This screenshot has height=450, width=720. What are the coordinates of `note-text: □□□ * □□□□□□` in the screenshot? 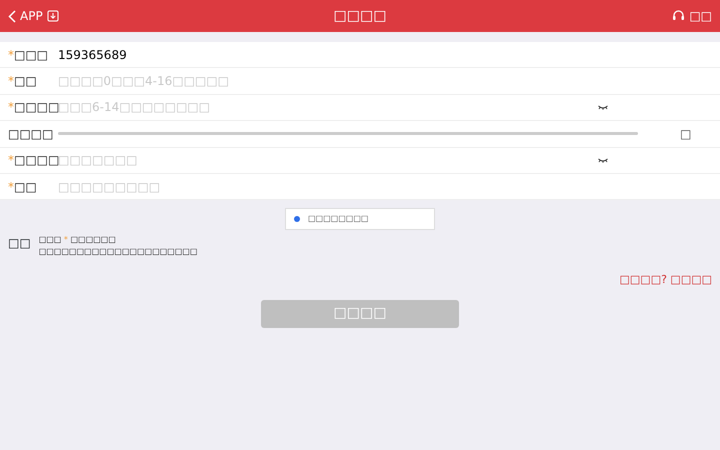 It's located at (77, 240).